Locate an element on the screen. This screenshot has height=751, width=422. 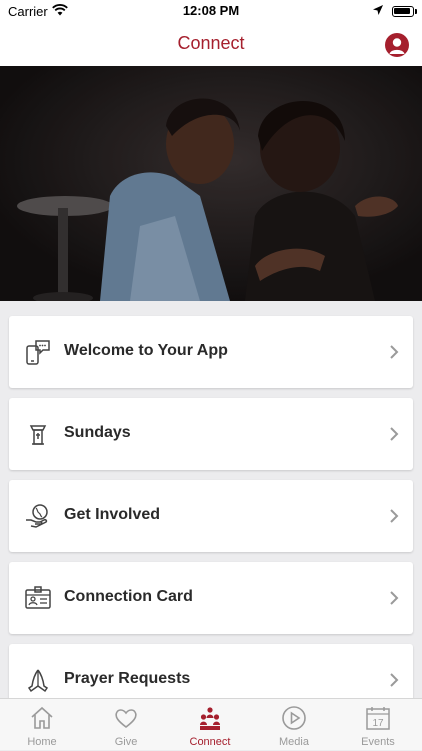
people-icon is located at coordinates (210, 718).